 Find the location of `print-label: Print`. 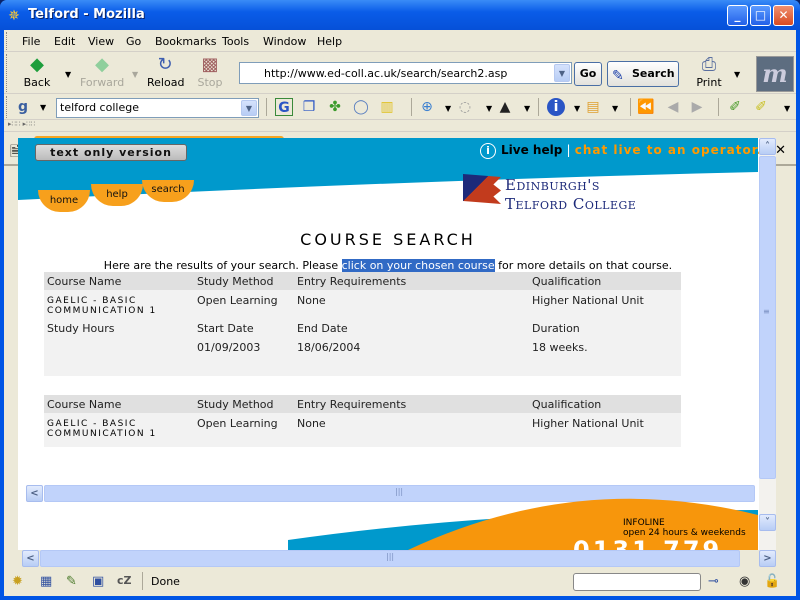

print-label: Print is located at coordinates (709, 82).